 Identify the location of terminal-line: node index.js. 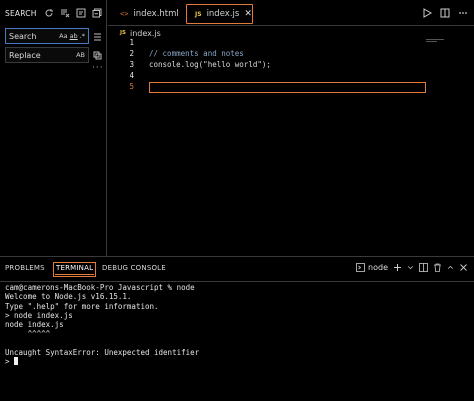
(34, 325).